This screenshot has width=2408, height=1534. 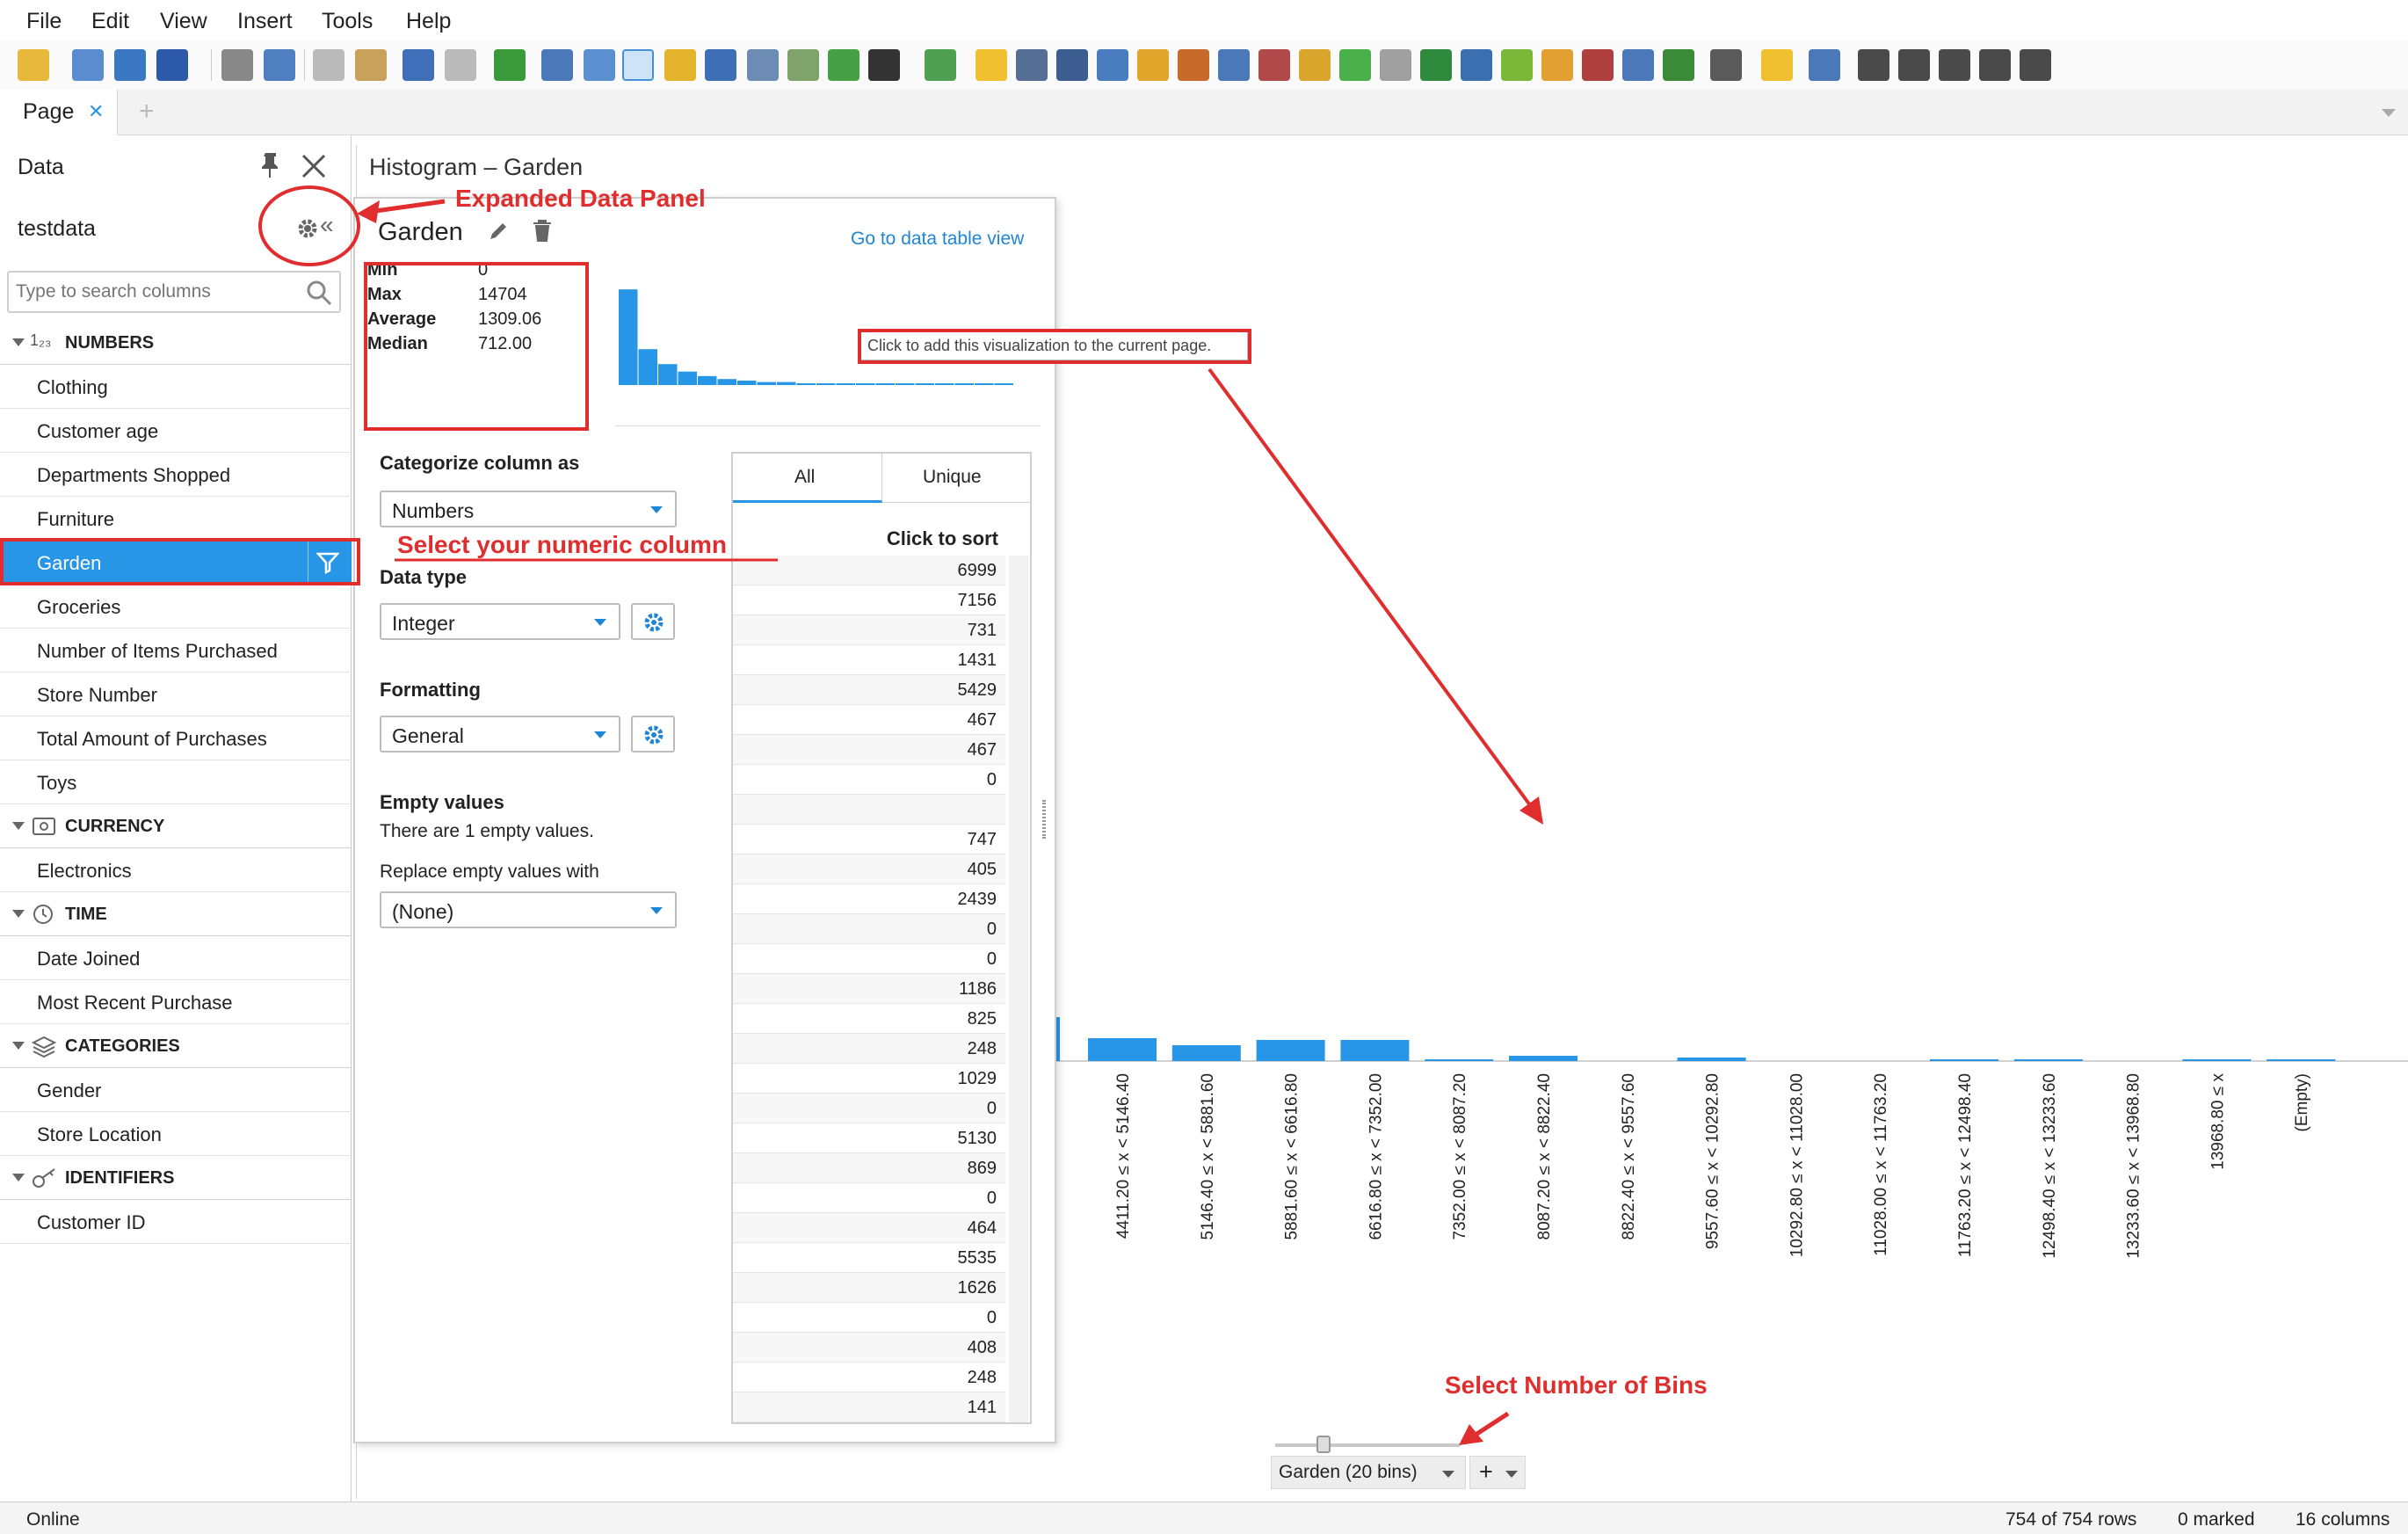 I want to click on annotation-select-bins: Select Number of Bins, so click(x=1576, y=1385).